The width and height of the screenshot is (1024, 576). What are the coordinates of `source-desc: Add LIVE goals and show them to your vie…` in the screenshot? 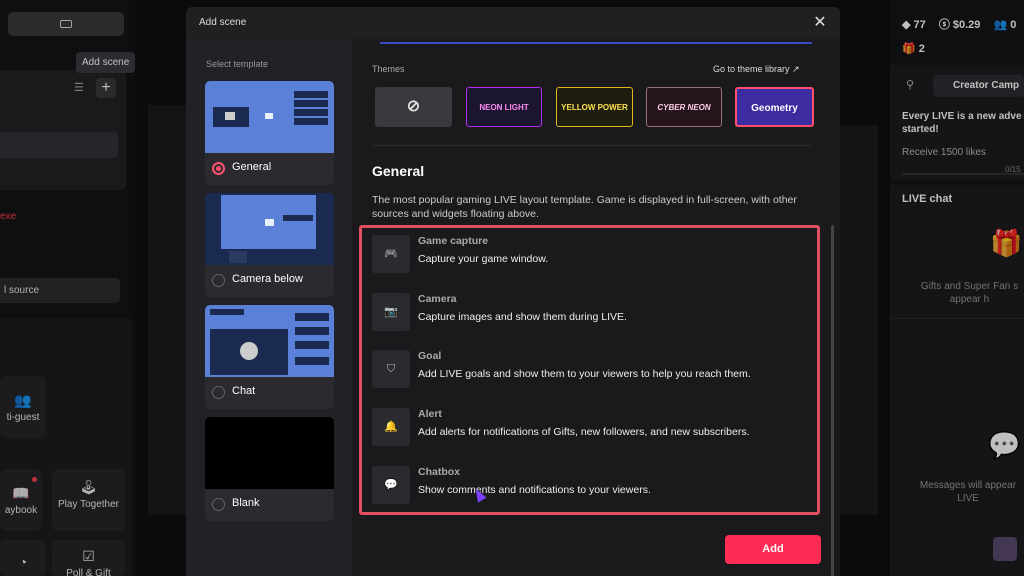 It's located at (584, 374).